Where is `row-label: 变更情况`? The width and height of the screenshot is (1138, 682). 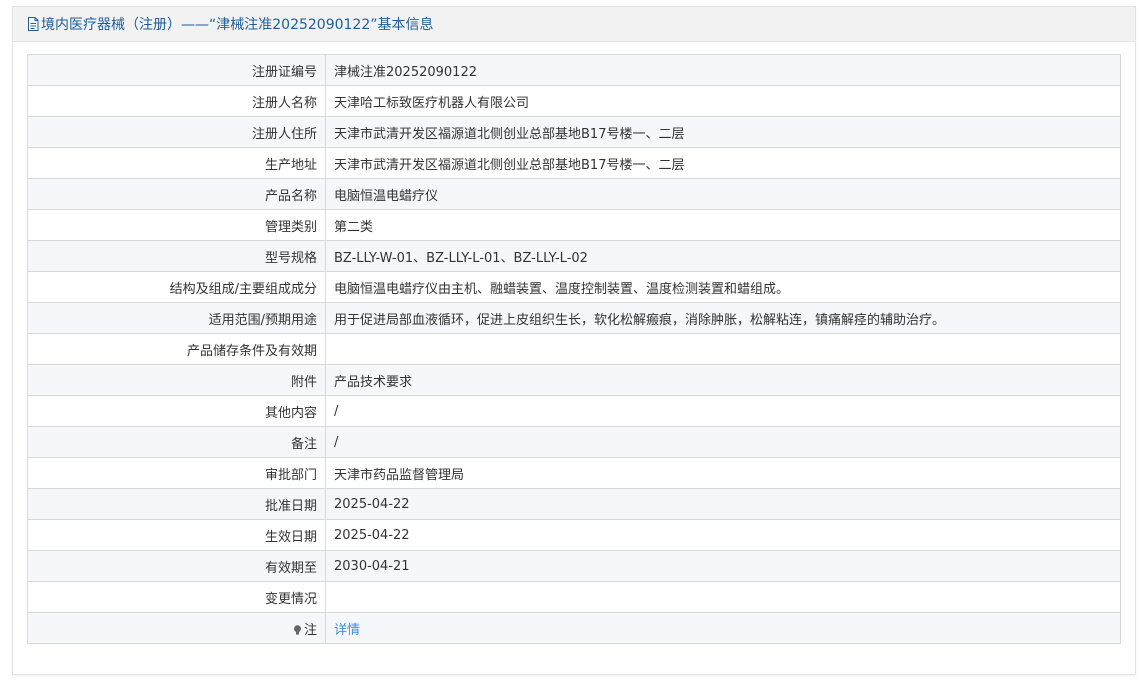 row-label: 变更情况 is located at coordinates (176, 597).